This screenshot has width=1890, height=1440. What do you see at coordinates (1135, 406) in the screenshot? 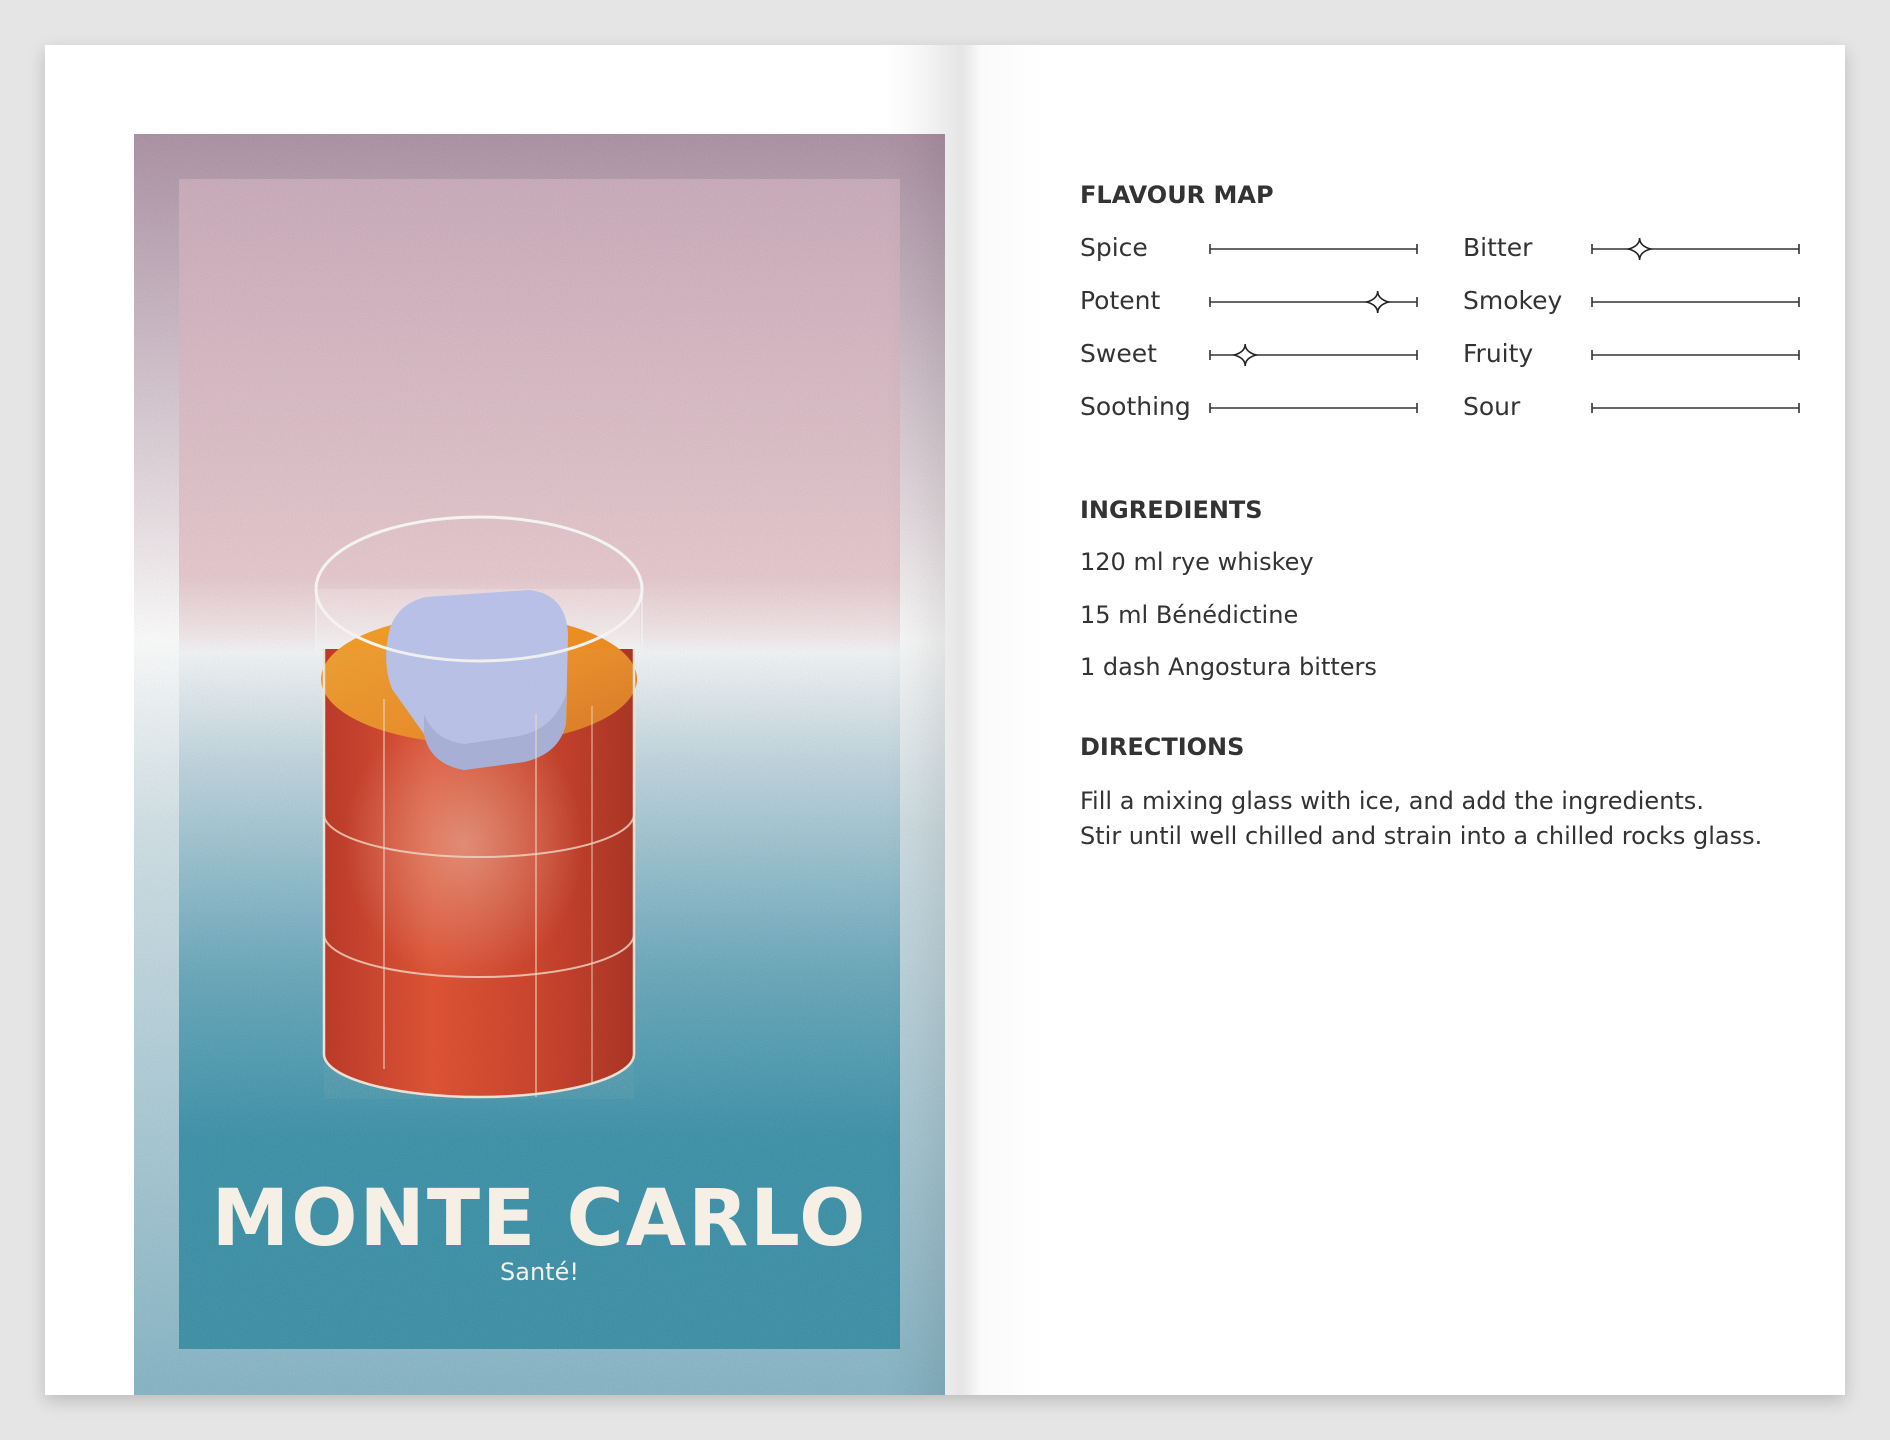
I see `flavour-label: Soothing` at bounding box center [1135, 406].